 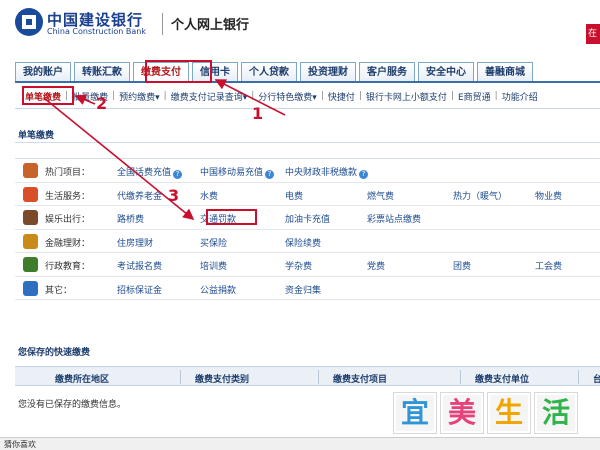 I want to click on payment-item-link: 物业费, so click(x=548, y=195).